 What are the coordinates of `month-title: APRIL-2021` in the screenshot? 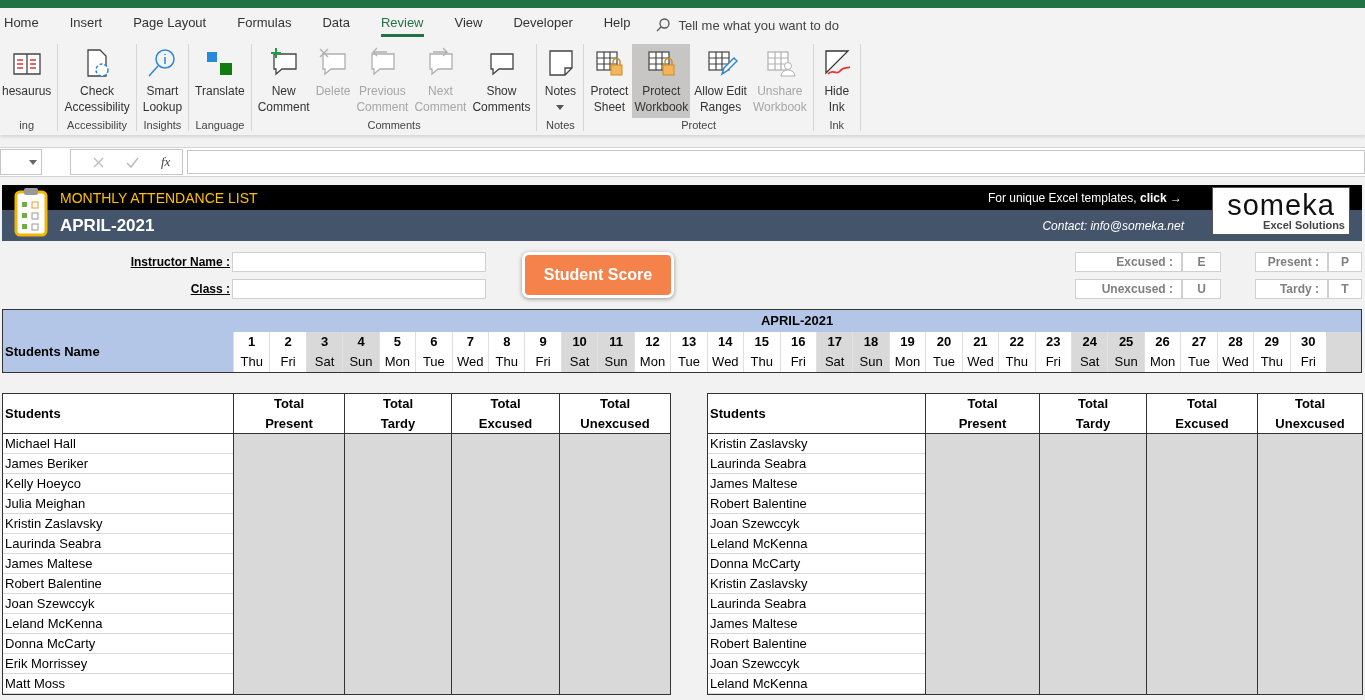 It's located at (107, 225).